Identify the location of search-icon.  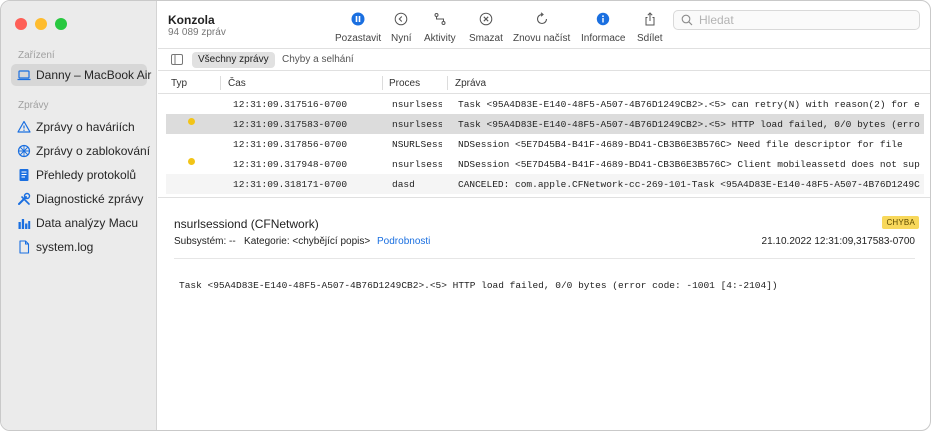
(687, 20).